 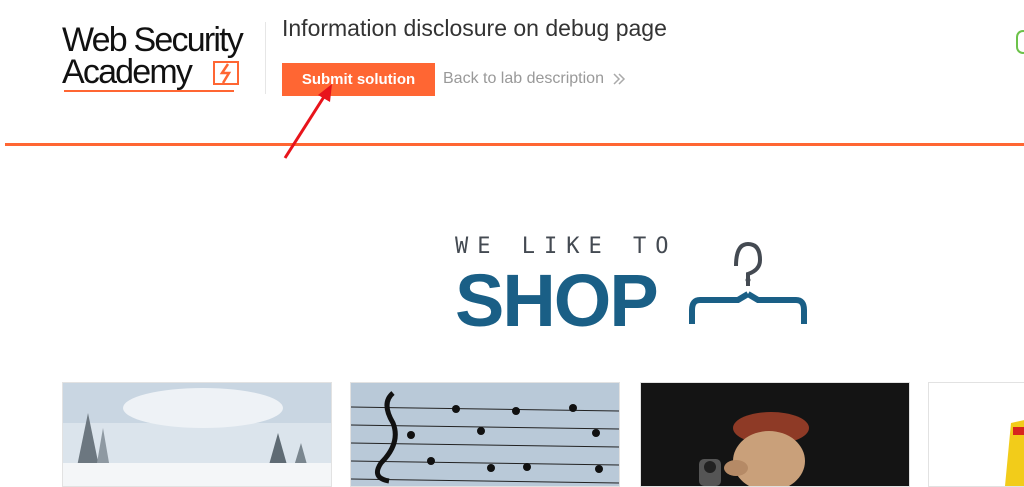 I want to click on red-arrow-annotation-icon, so click(x=307, y=121).